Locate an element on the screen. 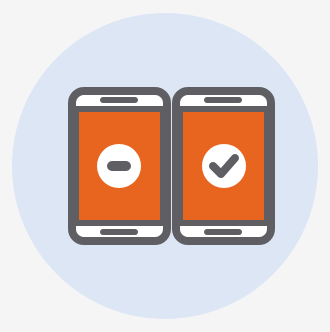  right-phone-home-bar is located at coordinates (223, 232).